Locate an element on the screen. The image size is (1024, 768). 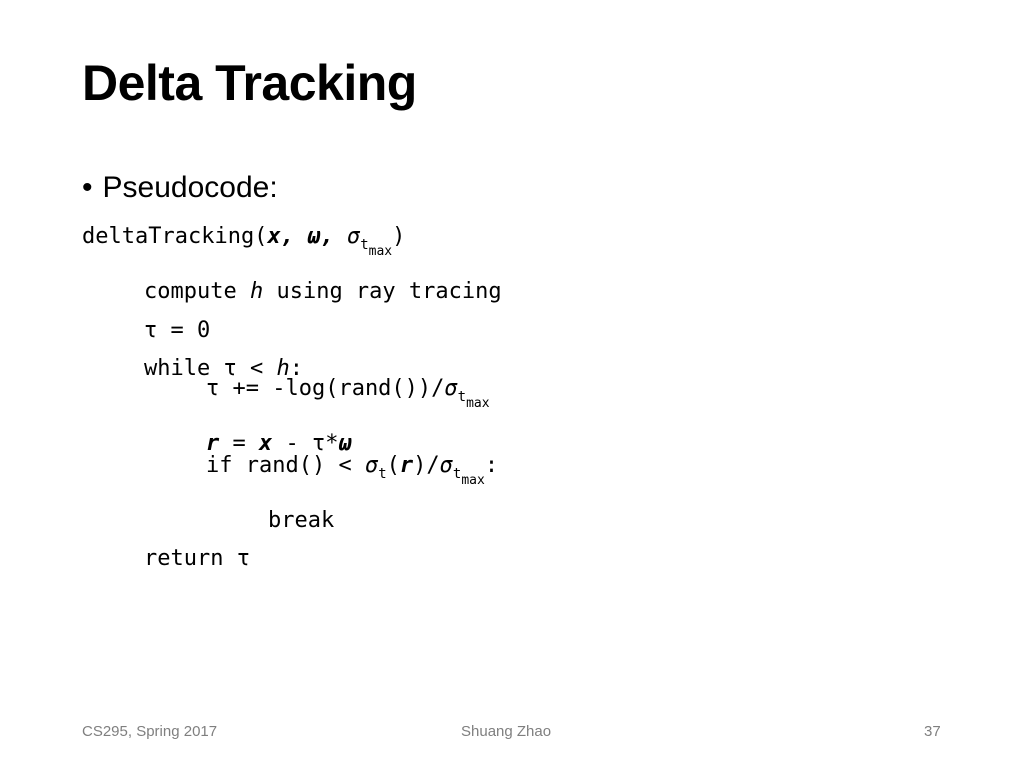
code-text: compute is located at coordinates (197, 291).